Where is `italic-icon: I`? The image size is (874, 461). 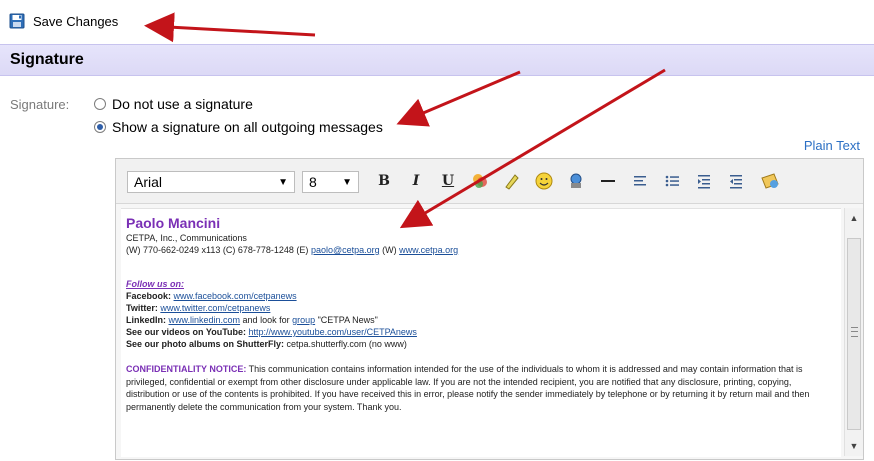 italic-icon: I is located at coordinates (416, 181).